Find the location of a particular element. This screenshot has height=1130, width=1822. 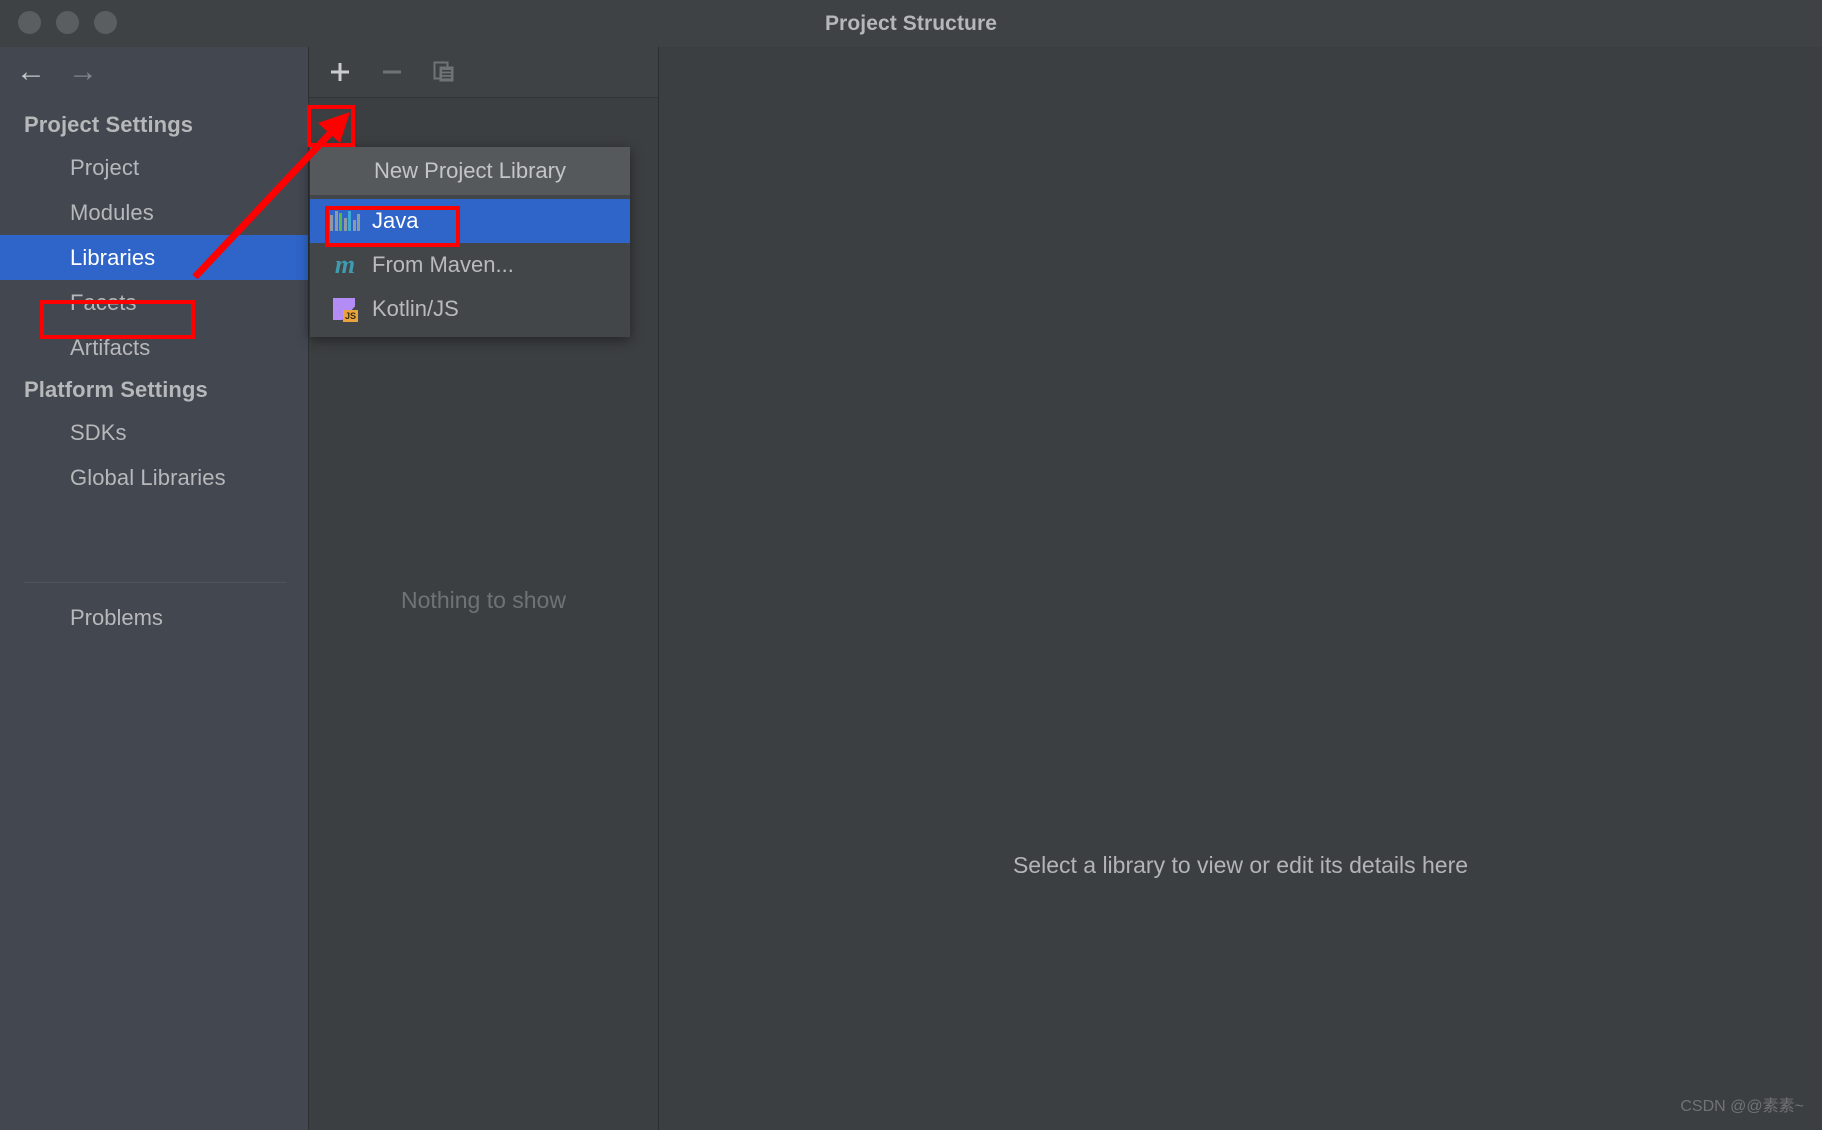

libraries-toolbar is located at coordinates (483, 72).